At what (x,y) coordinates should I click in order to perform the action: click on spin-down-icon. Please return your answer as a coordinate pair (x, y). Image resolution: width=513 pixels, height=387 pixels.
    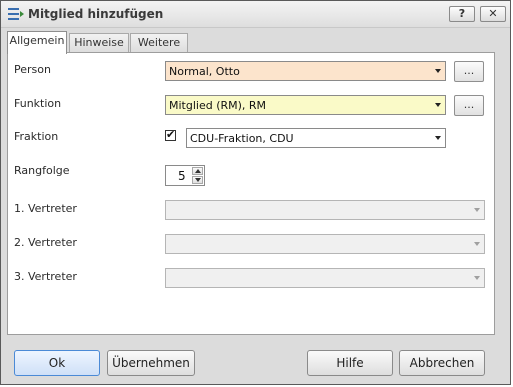
    Looking at the image, I should click on (197, 180).